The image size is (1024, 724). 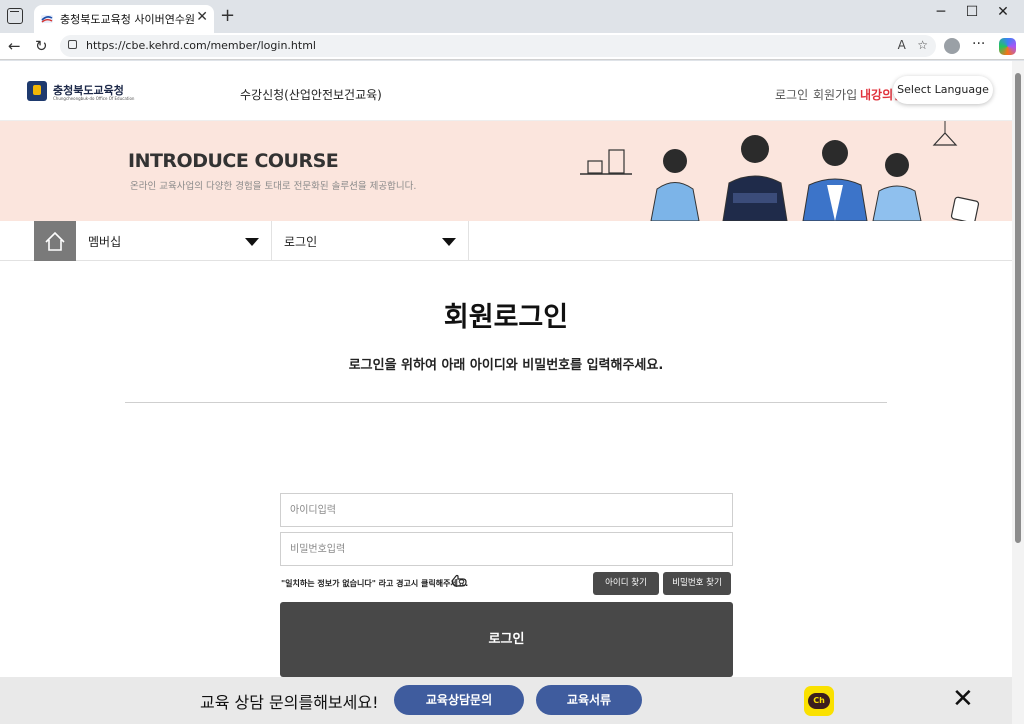 What do you see at coordinates (15, 16) in the screenshot?
I see `tab-actions-icon` at bounding box center [15, 16].